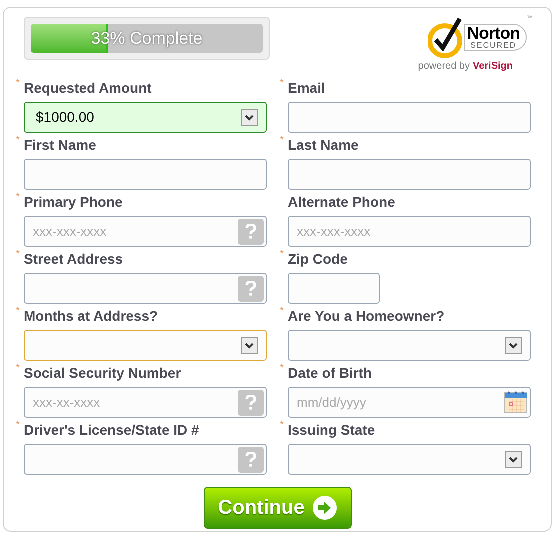  I want to click on field-label: Requested Amount, so click(88, 88).